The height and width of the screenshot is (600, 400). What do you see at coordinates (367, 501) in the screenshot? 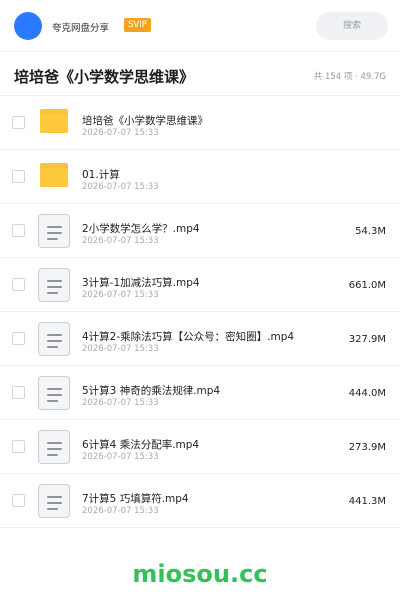
I see `file-size: 441.3M` at bounding box center [367, 501].